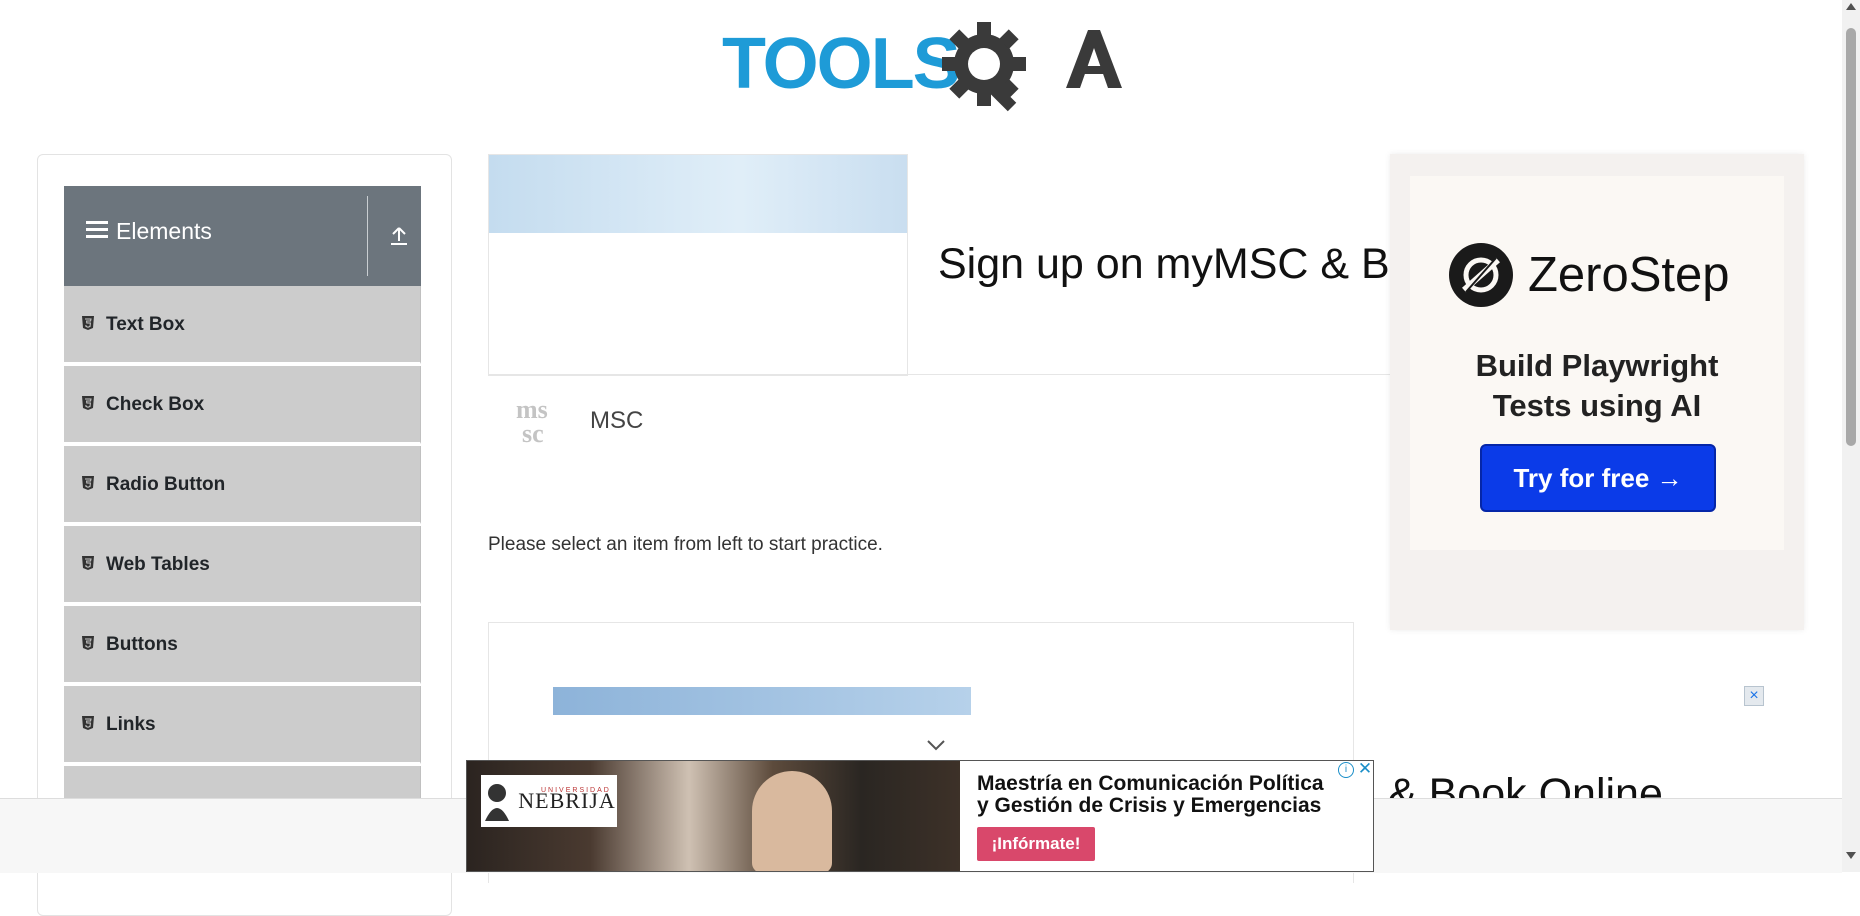 The image size is (1860, 916). What do you see at coordinates (1346, 770) in the screenshot?
I see `adchoices-icon: i` at bounding box center [1346, 770].